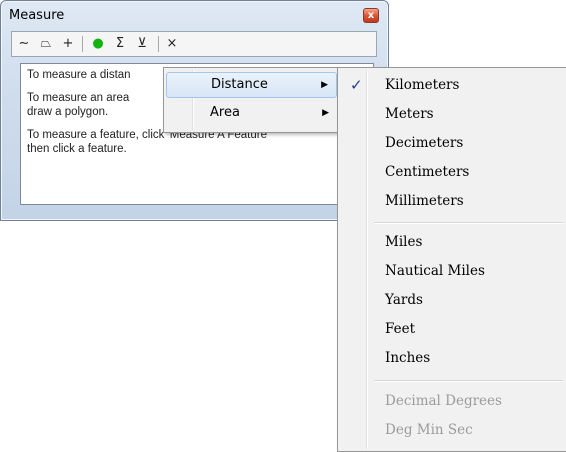 The image size is (566, 452). What do you see at coordinates (98, 44) in the screenshot?
I see `measure-feature-icon: ●` at bounding box center [98, 44].